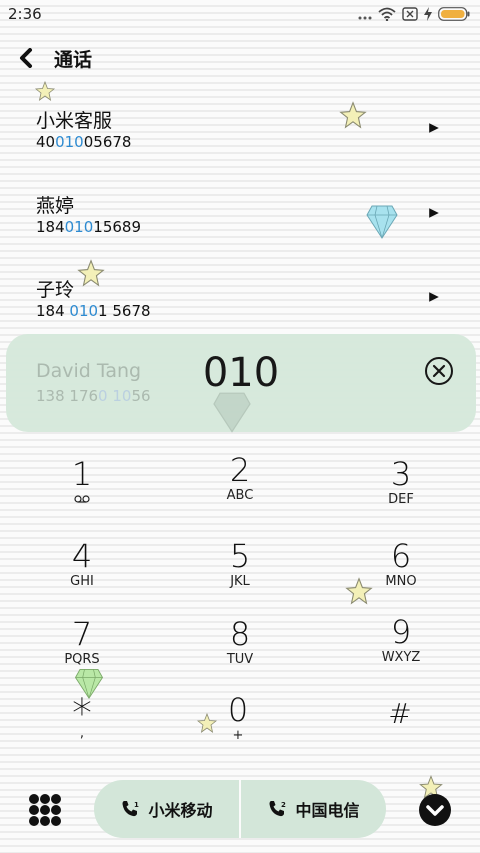  I want to click on svg-text: 2, so click(283, 805).